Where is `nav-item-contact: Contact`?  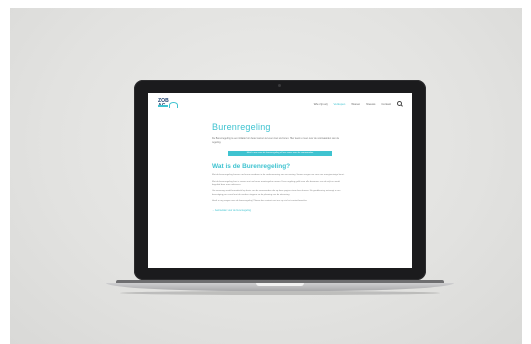
nav-item-contact: Contact is located at coordinates (386, 104).